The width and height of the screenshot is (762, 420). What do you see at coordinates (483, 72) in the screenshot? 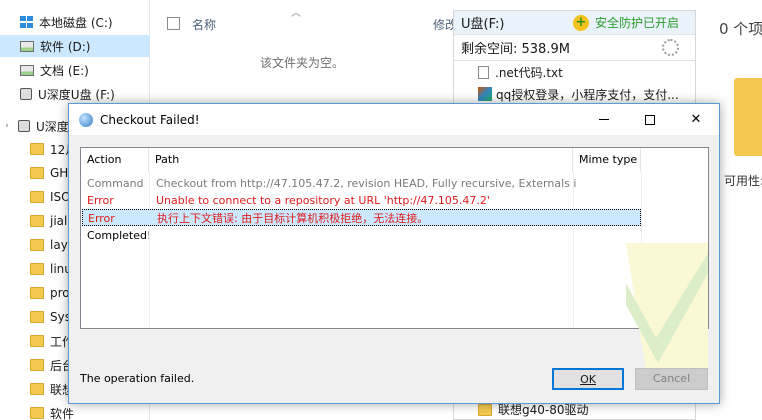
I see `text-file-icon` at bounding box center [483, 72].